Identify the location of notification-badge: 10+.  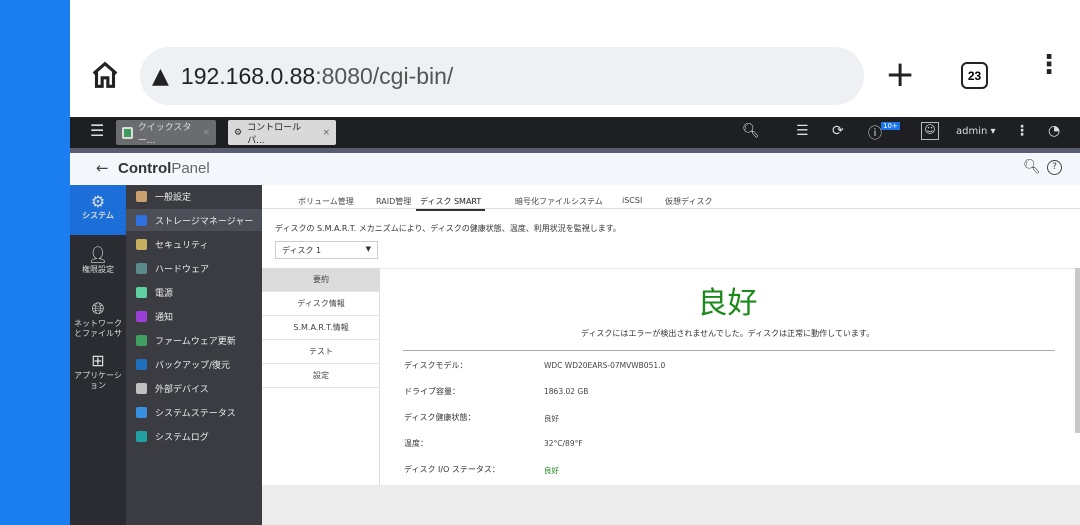
(890, 126).